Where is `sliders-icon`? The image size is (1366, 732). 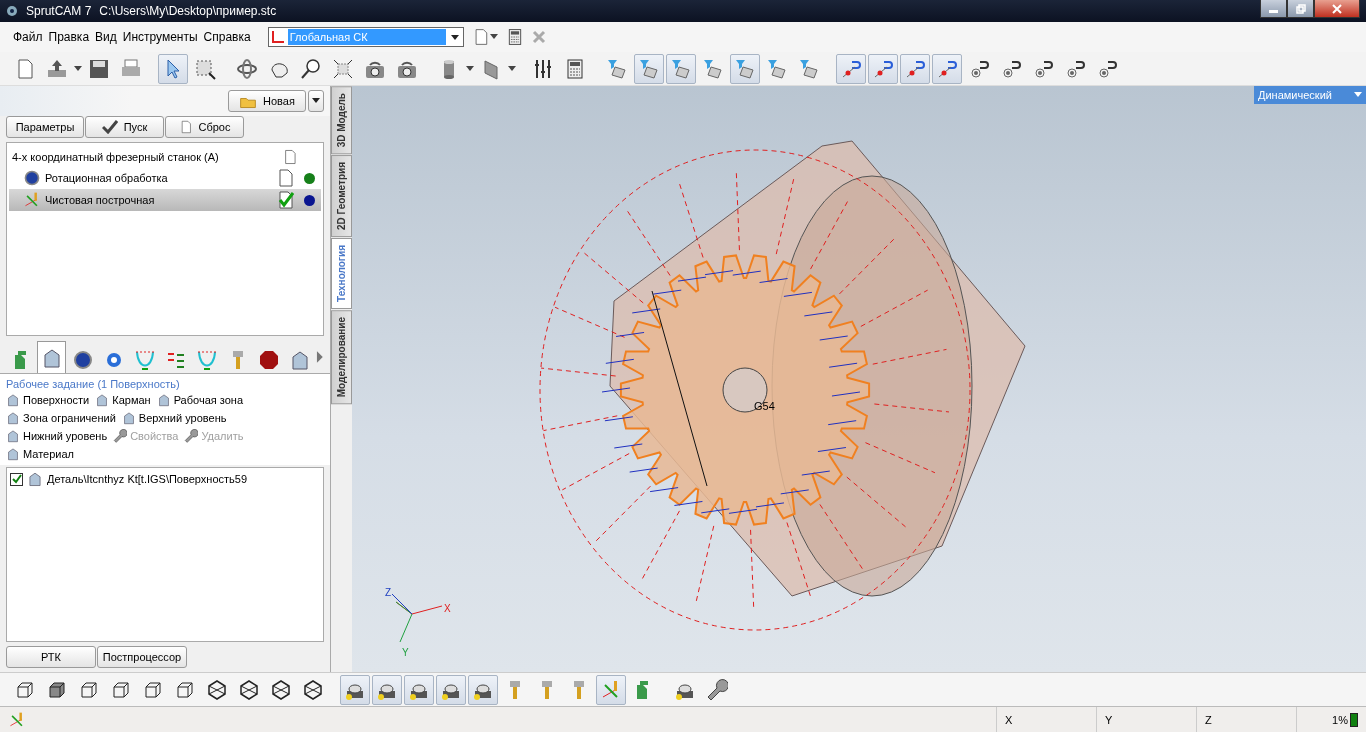
sliders-icon is located at coordinates (543, 68).